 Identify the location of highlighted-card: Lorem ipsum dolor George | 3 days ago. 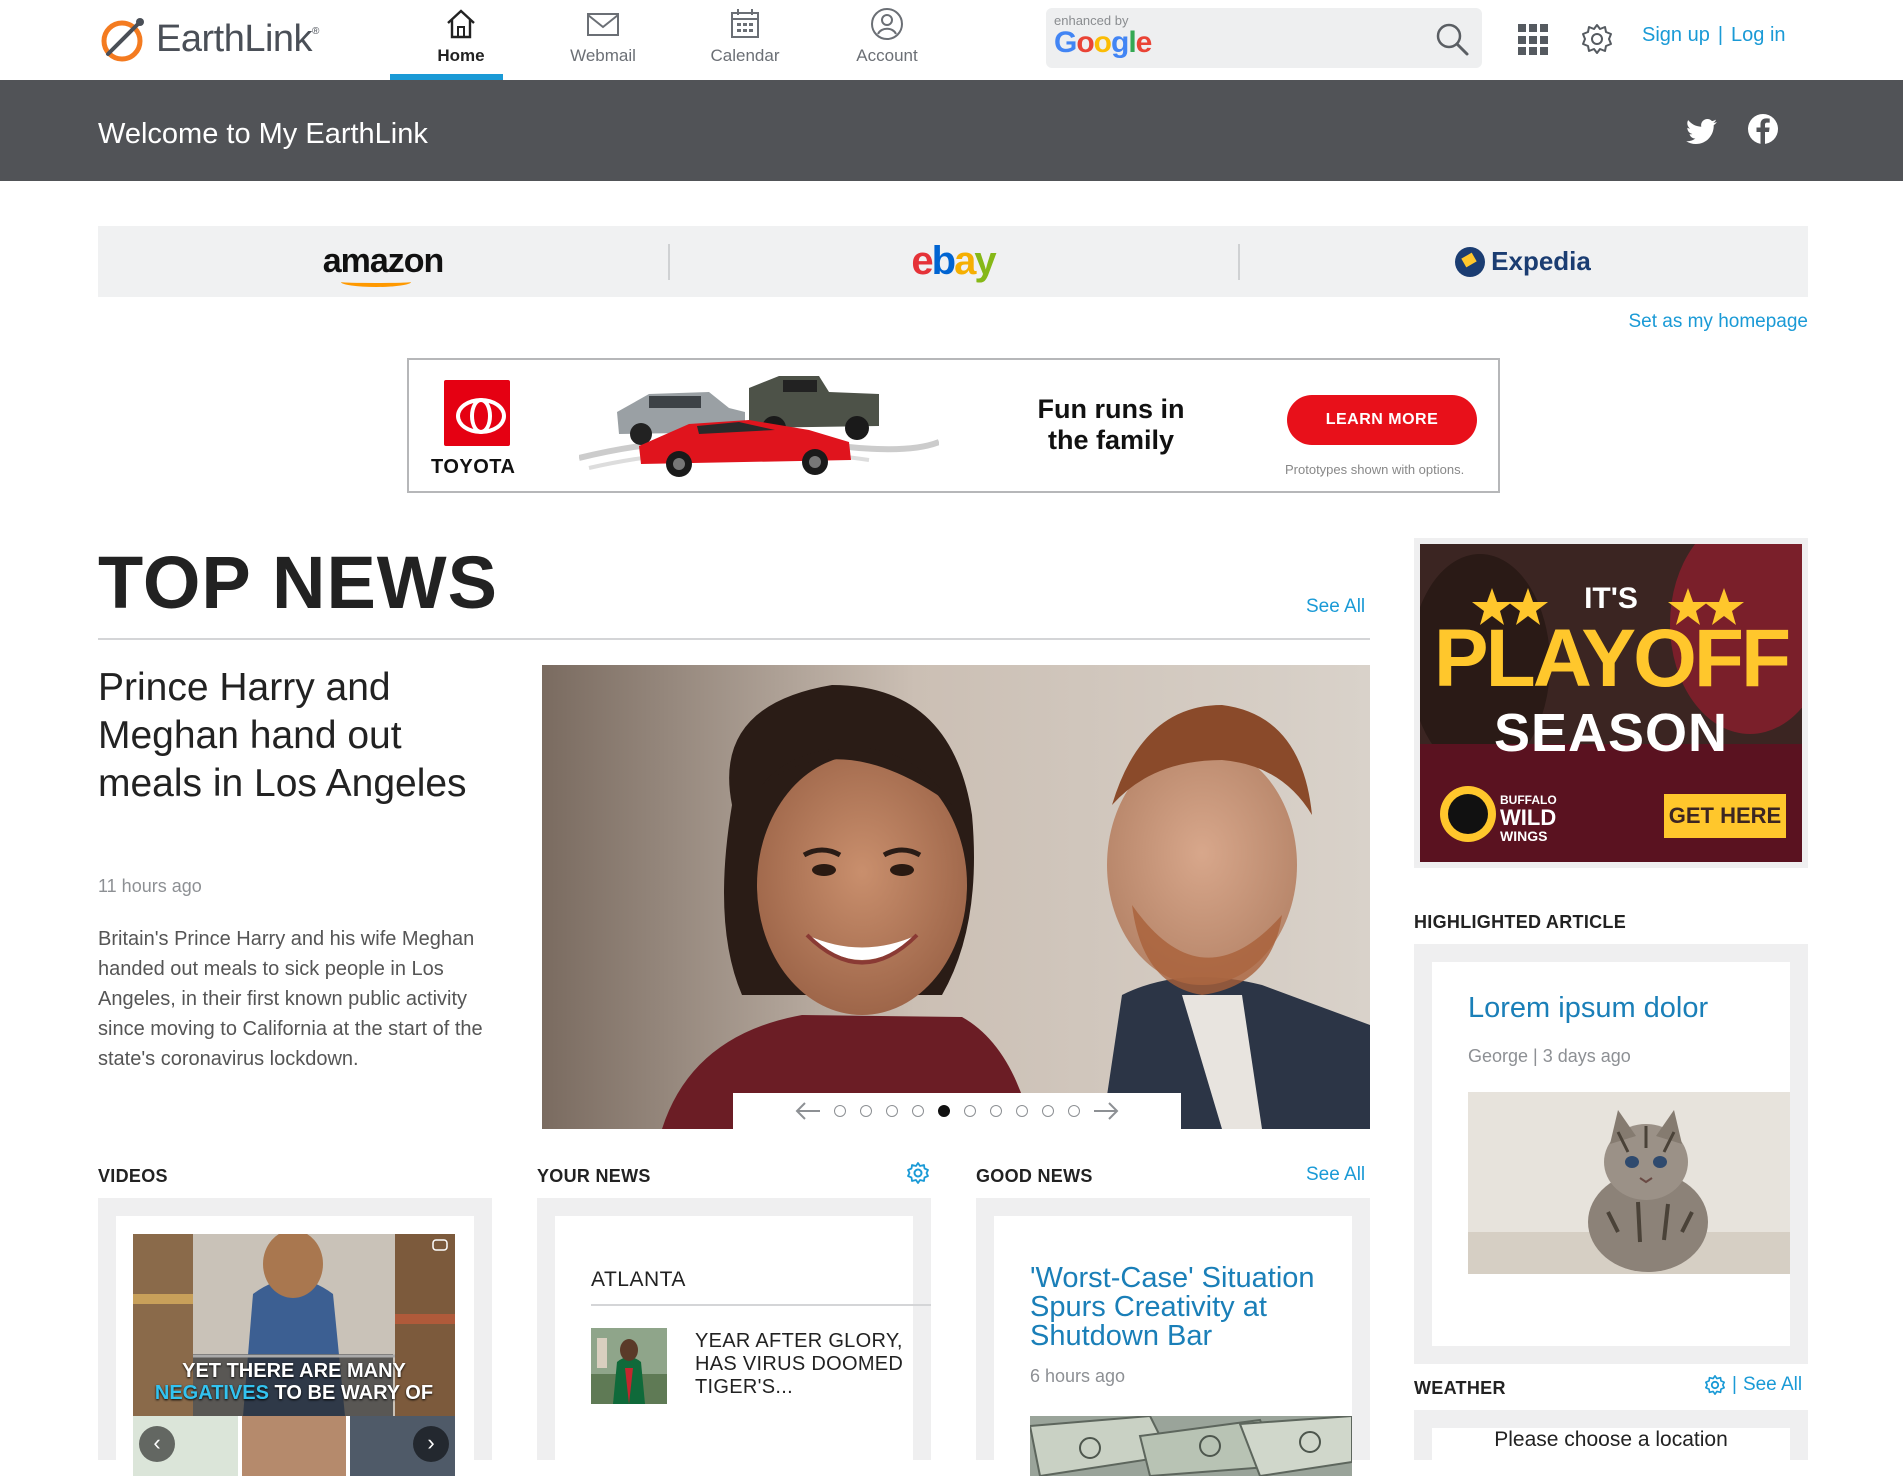
(1611, 1154).